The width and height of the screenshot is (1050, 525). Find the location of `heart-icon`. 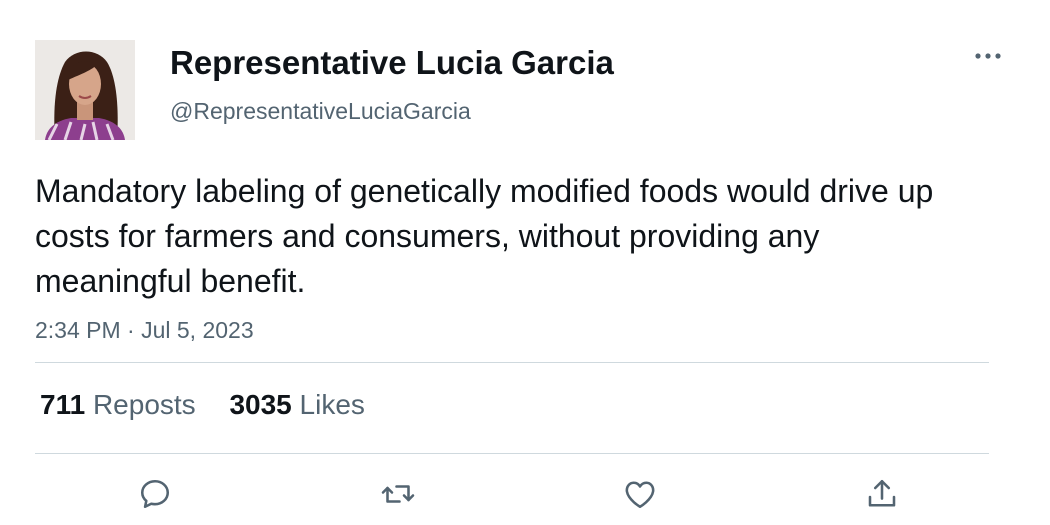

heart-icon is located at coordinates (640, 495).